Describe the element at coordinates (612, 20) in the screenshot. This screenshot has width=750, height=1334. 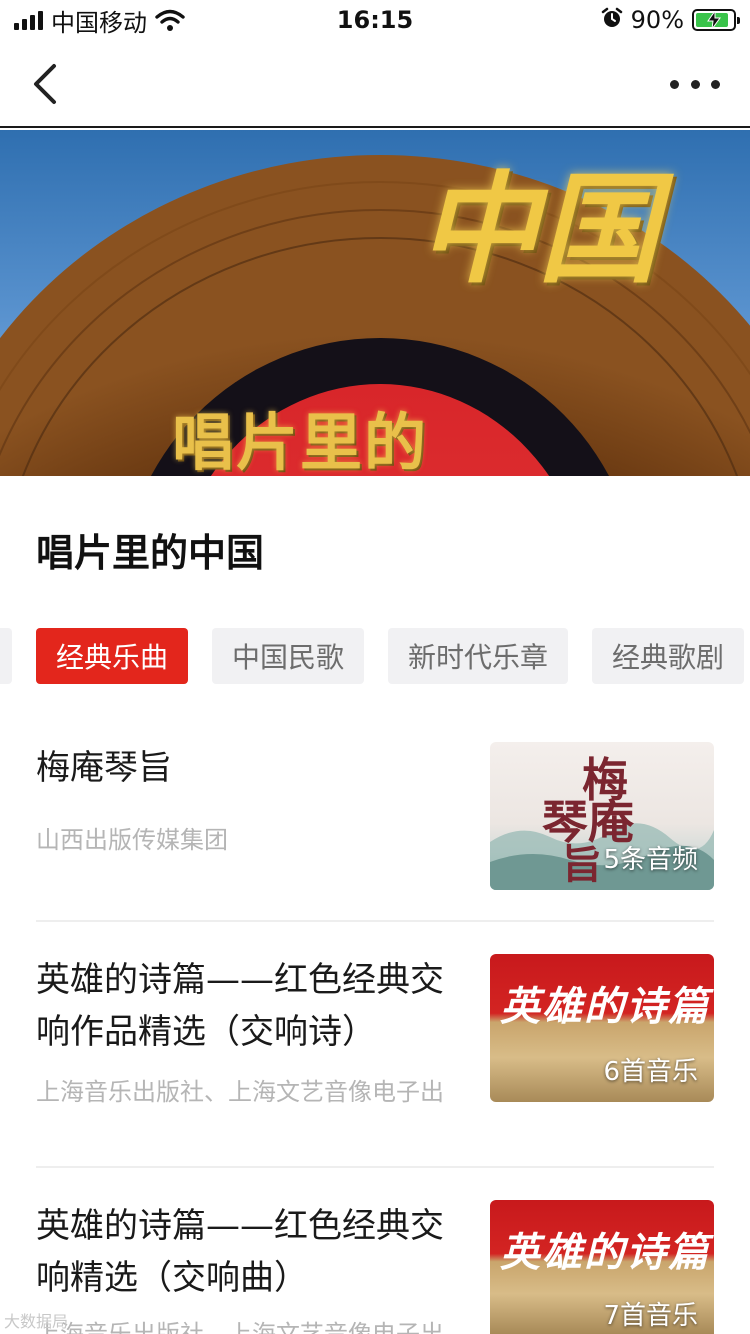
I see `alarm-icon` at that location.